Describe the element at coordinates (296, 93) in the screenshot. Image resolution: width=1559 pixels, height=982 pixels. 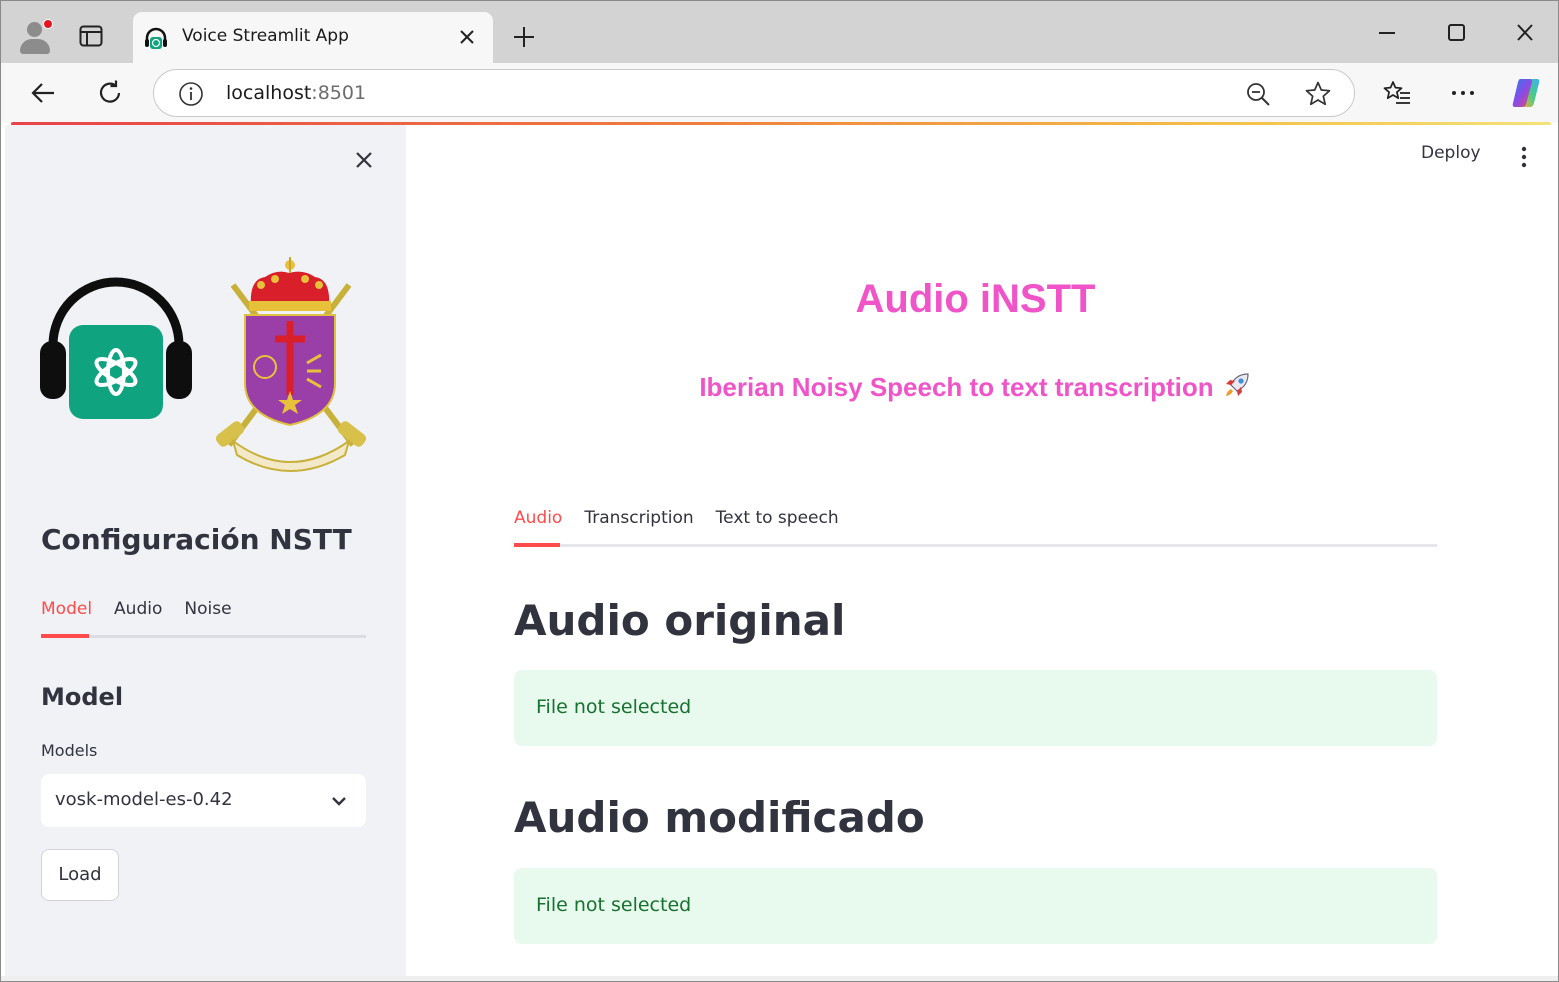
I see `url-text: localhost:8501` at that location.